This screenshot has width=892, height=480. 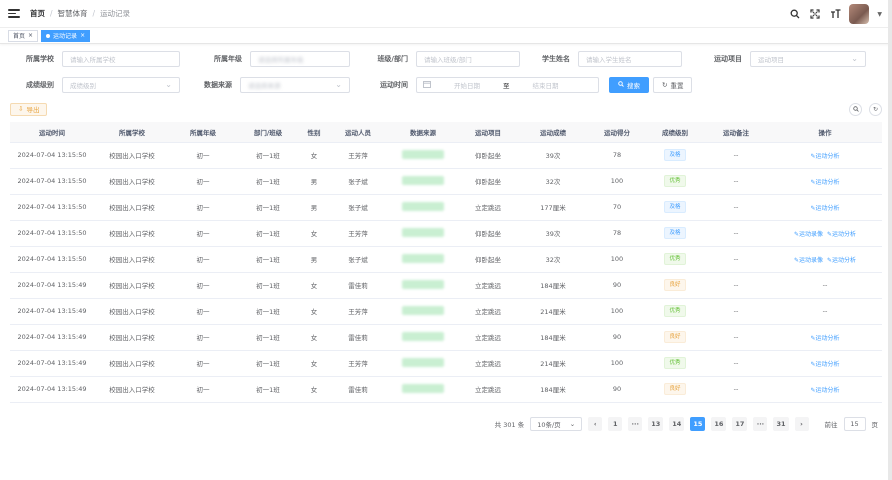 I want to click on cell-actions: --, so click(x=825, y=311).